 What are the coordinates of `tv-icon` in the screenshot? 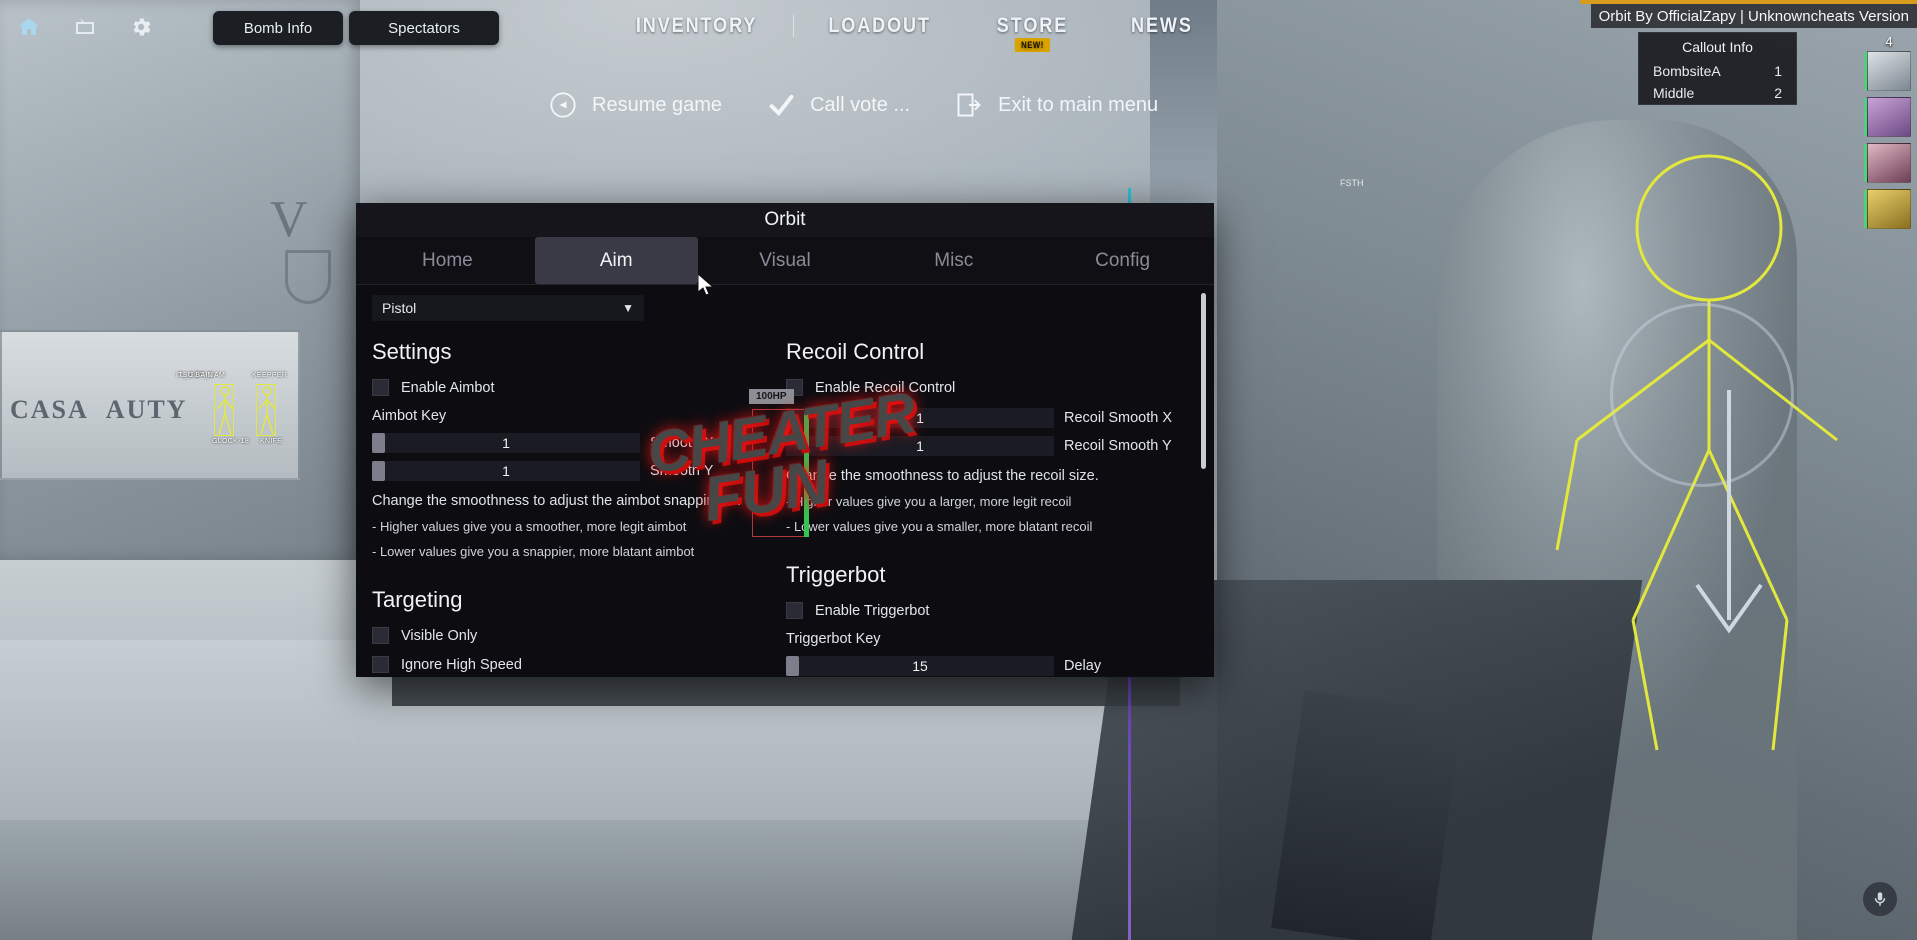 It's located at (85, 27).